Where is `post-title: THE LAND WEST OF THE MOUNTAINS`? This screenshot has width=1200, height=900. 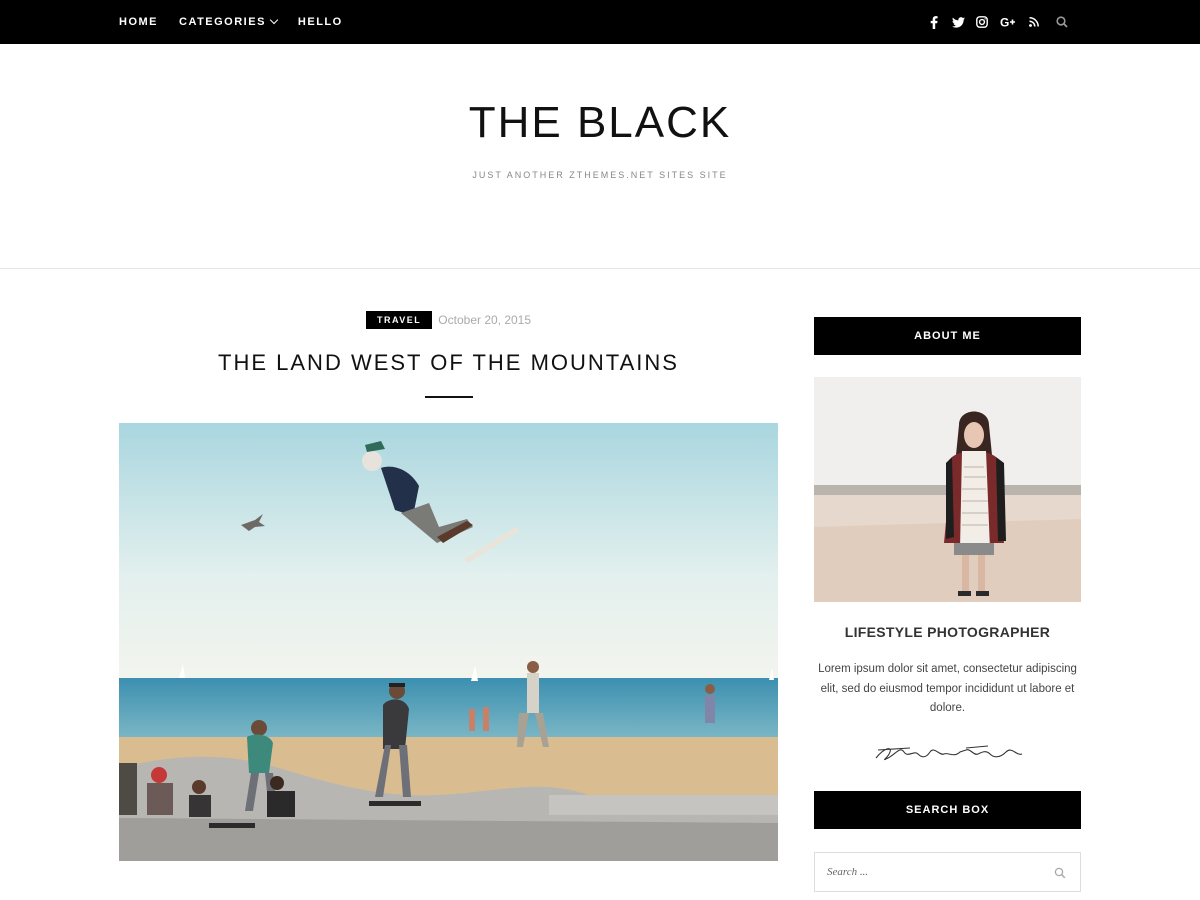 post-title: THE LAND WEST OF THE MOUNTAINS is located at coordinates (448, 363).